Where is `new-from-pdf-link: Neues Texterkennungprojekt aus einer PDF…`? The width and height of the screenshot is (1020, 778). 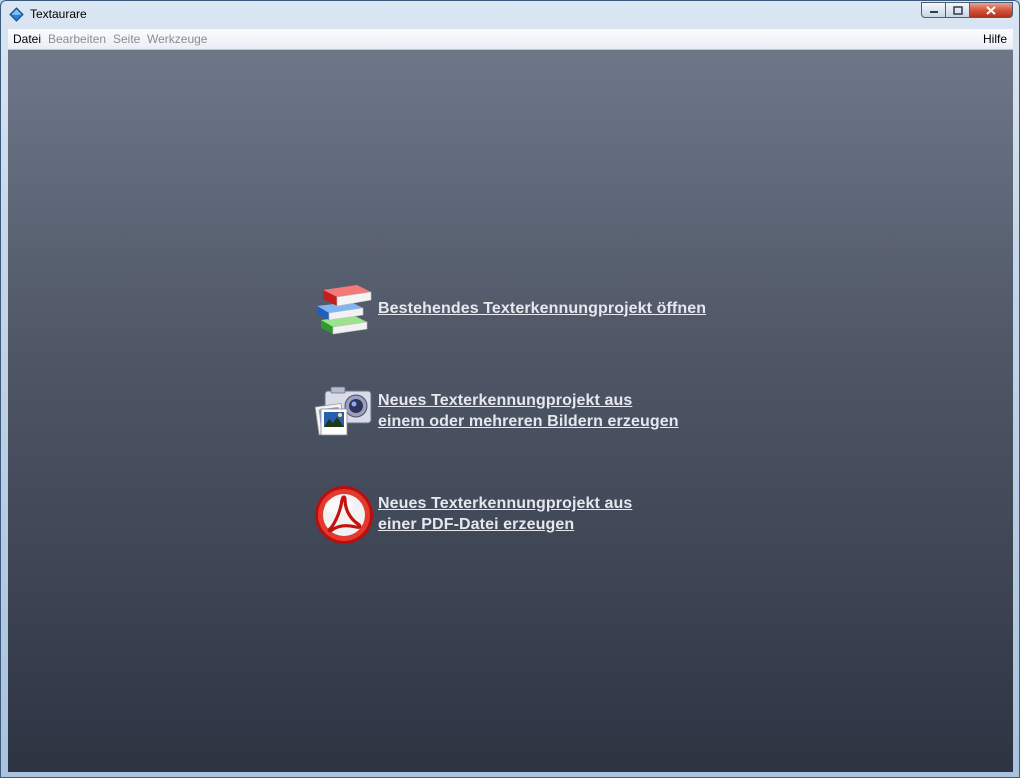
new-from-pdf-link: Neues Texterkennungprojekt aus einer PDF… is located at coordinates (505, 514).